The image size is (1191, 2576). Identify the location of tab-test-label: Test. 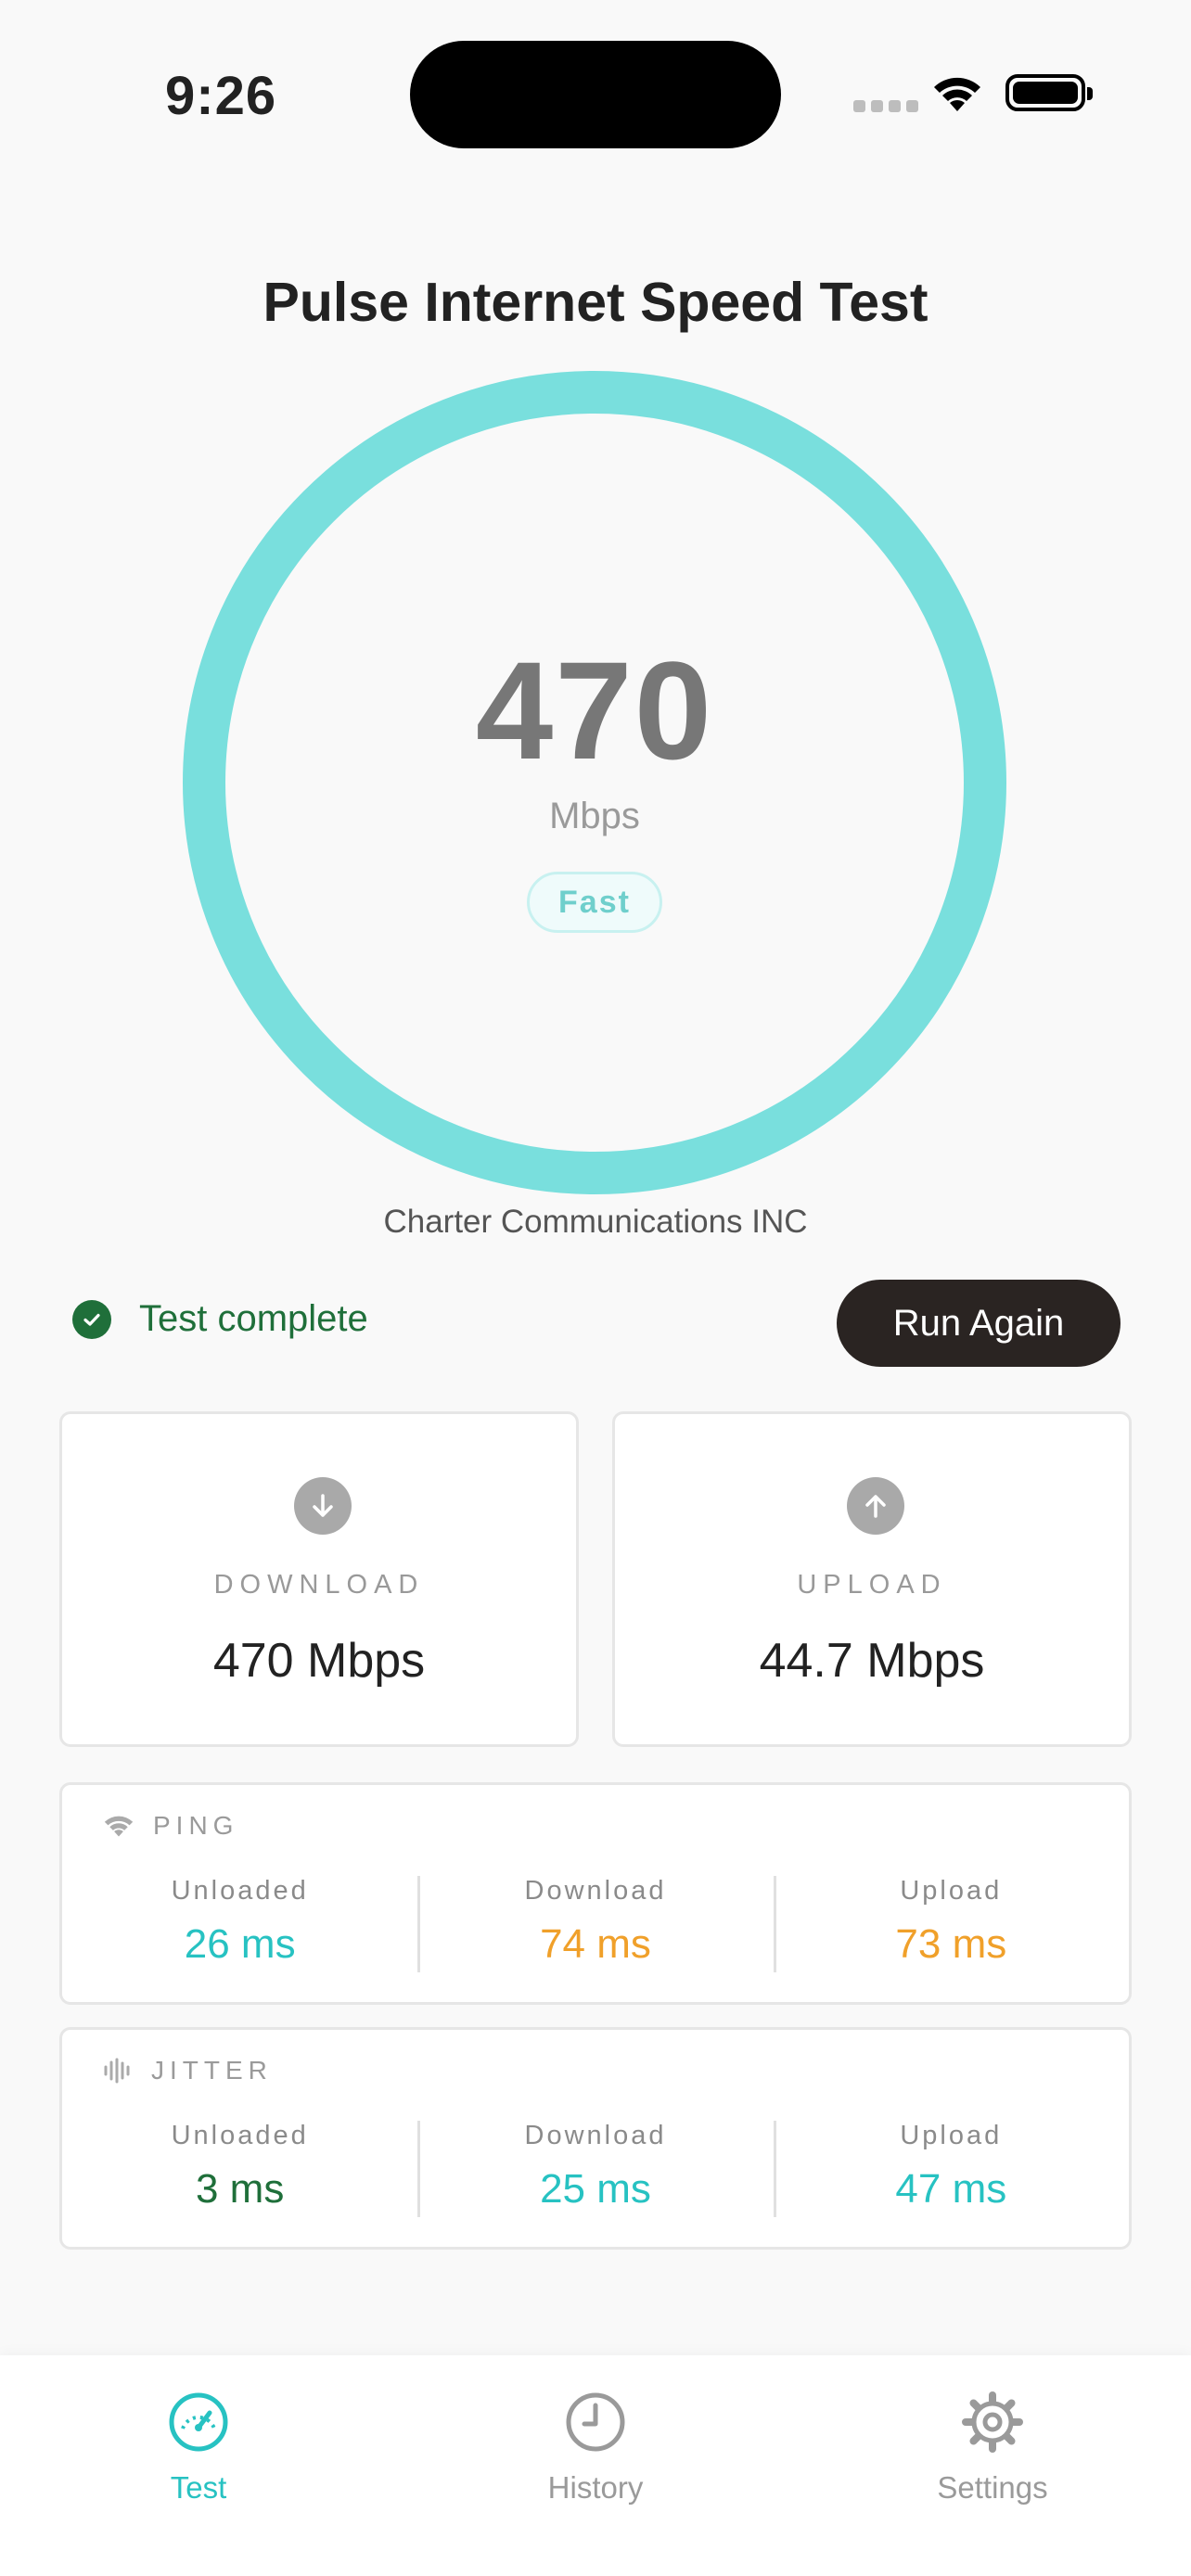
(198, 2487).